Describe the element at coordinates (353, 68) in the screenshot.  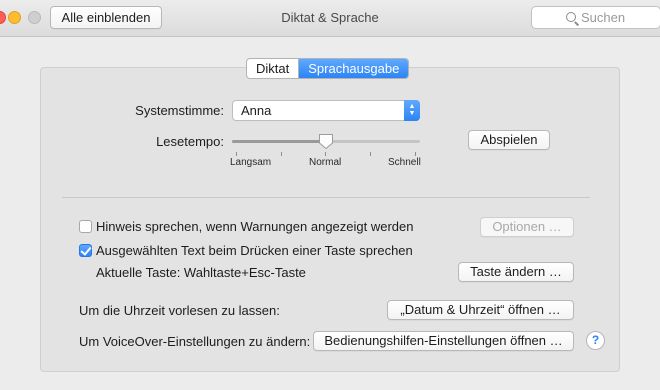
I see `tab-speech: Sprachausgabe` at that location.